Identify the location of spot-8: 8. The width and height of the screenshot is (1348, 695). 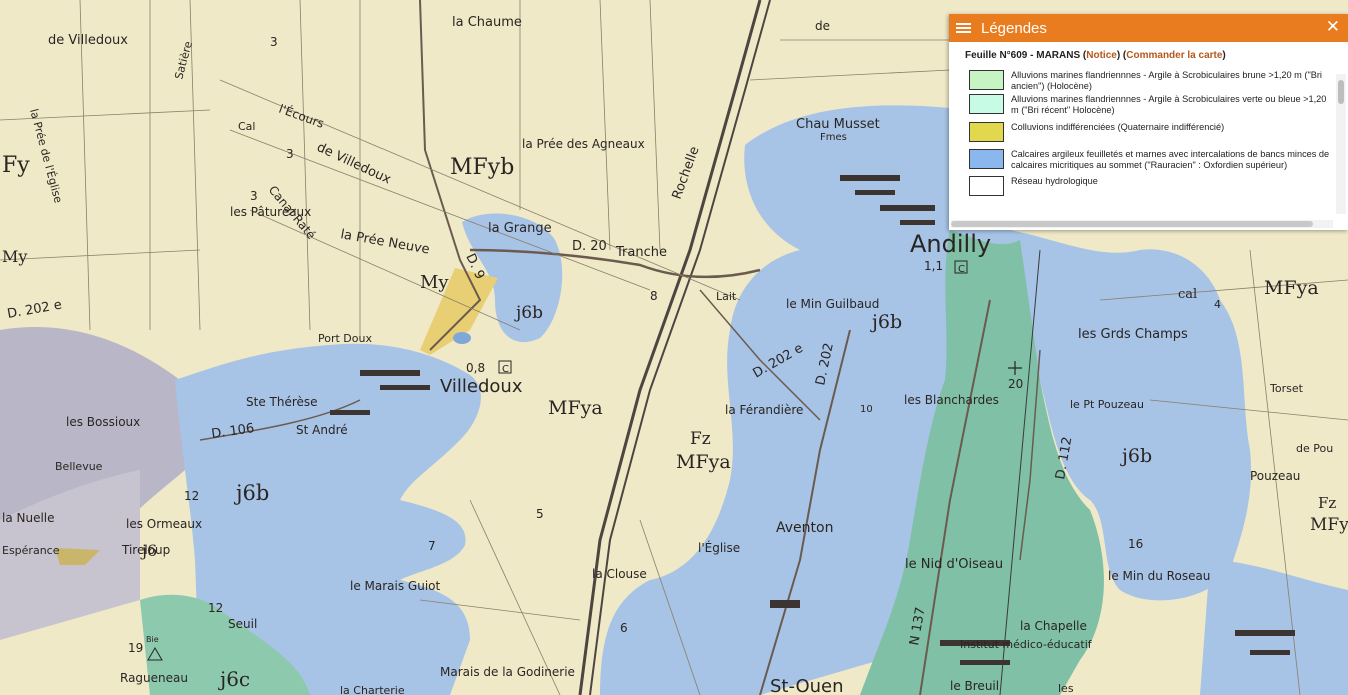
(654, 296).